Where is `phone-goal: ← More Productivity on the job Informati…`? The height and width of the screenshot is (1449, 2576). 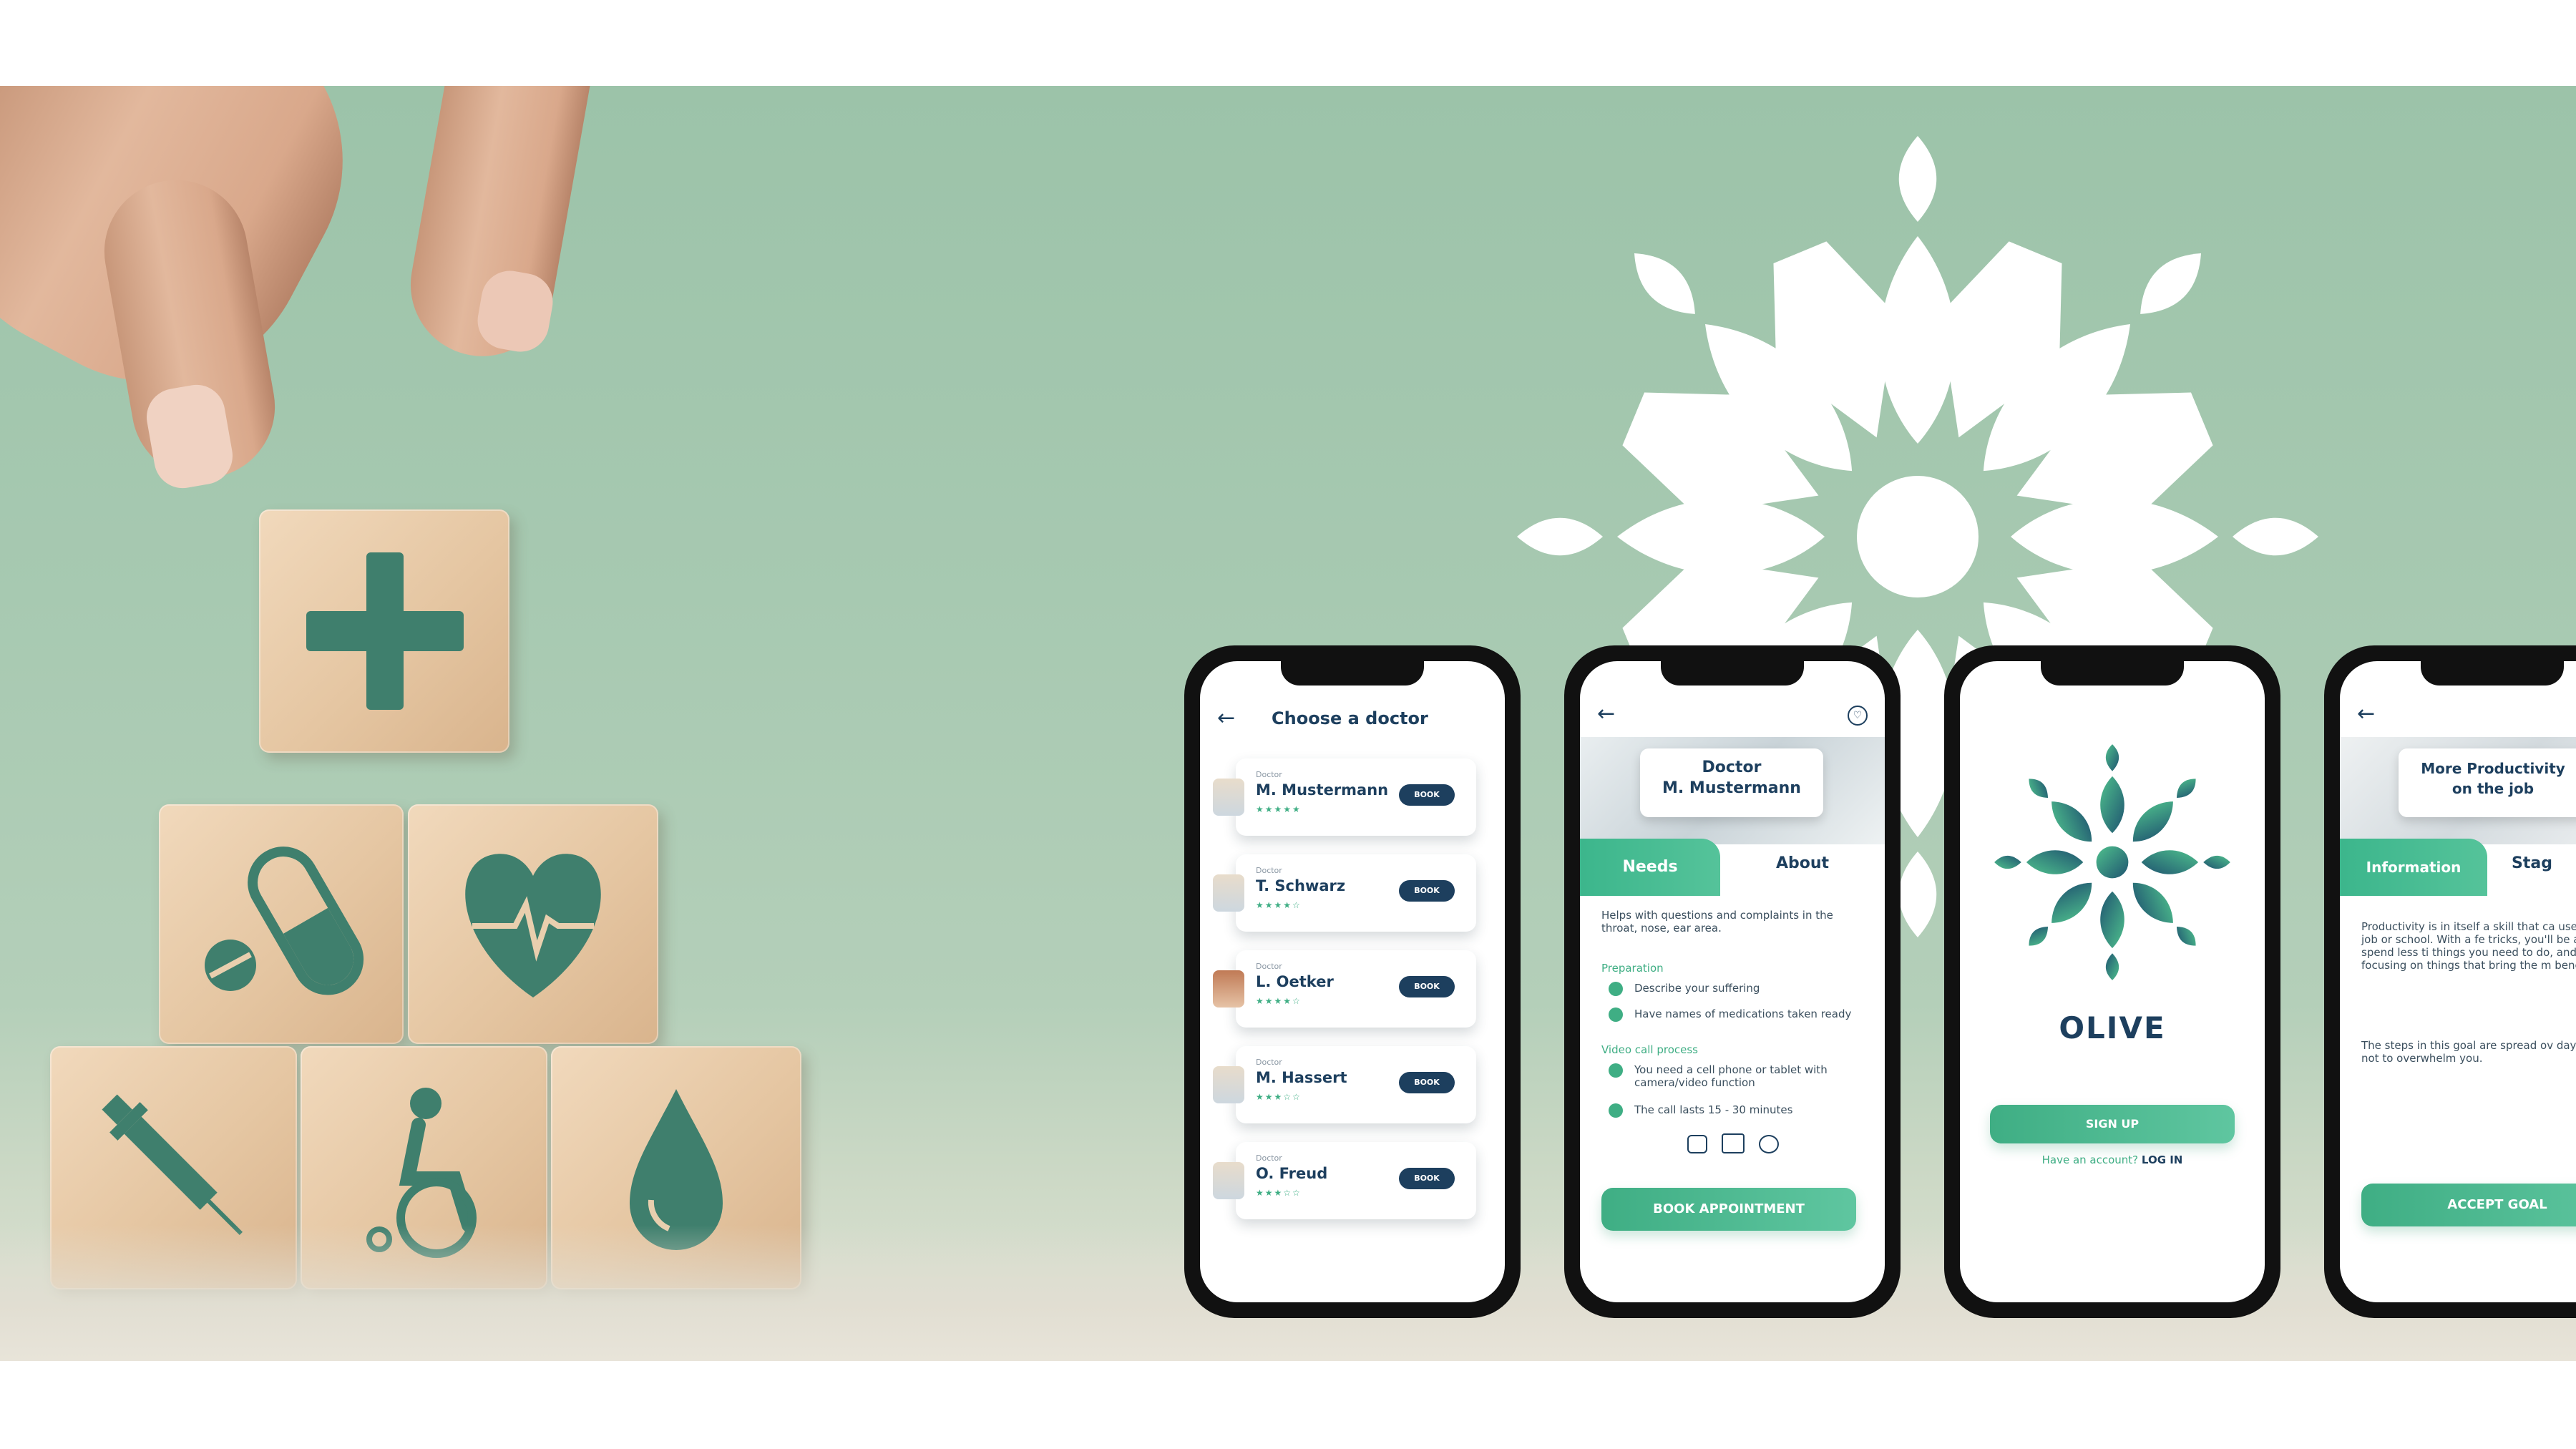
phone-goal: ← More Productivity on the job Informati… is located at coordinates (2450, 981).